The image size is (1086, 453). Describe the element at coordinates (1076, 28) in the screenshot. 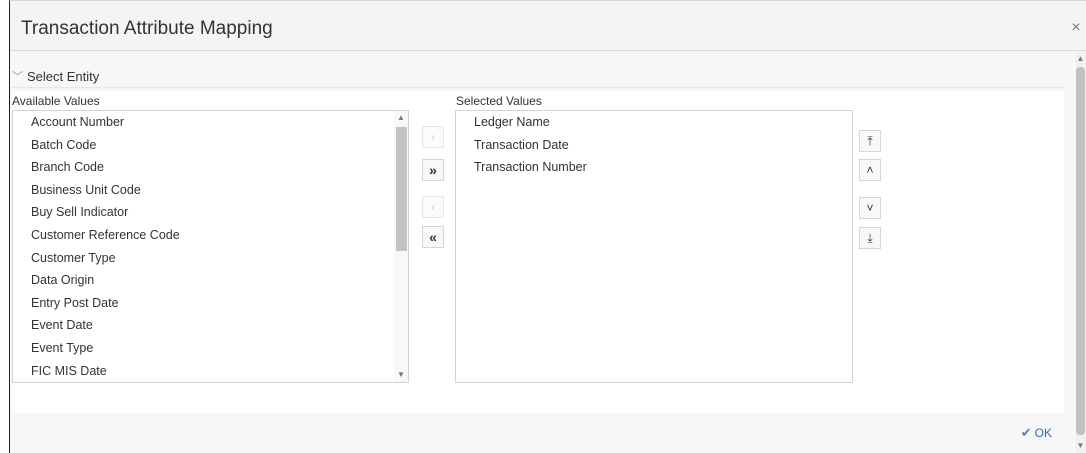

I see `close-icon: ×` at that location.